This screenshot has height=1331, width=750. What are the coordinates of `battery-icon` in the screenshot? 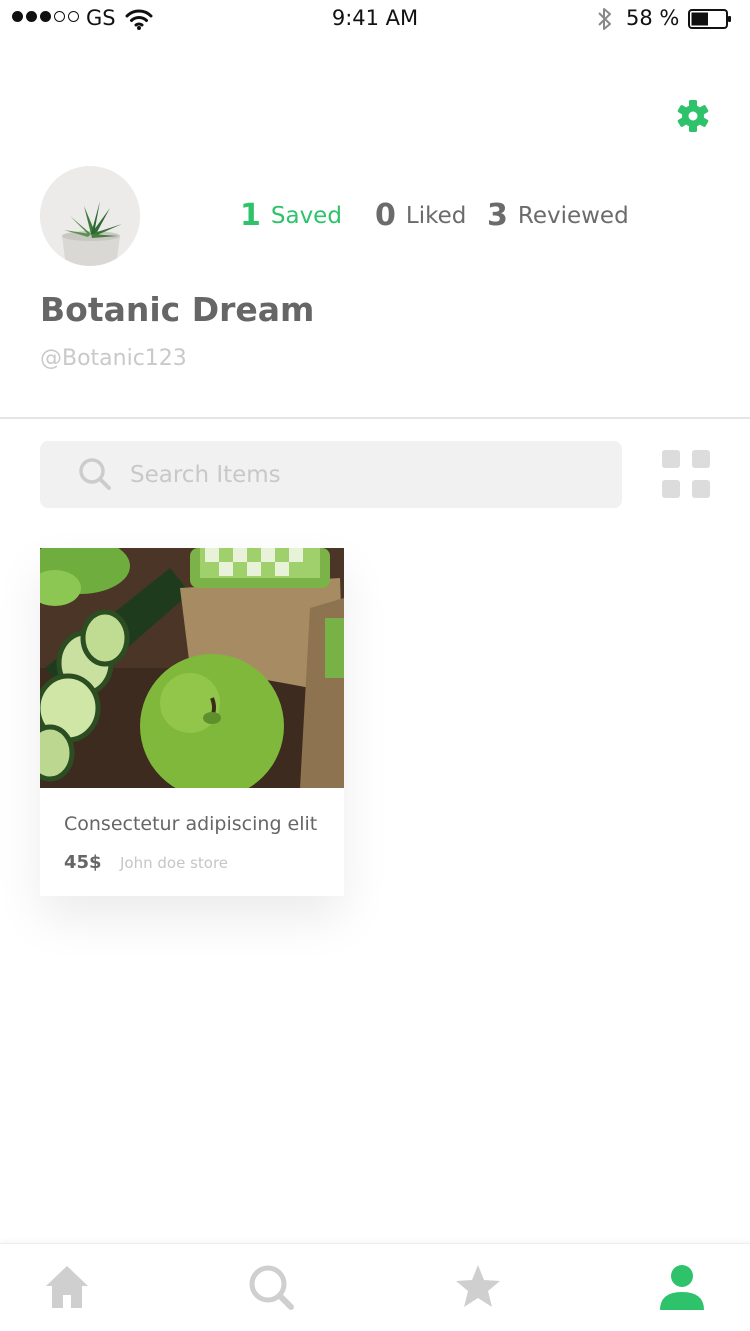 It's located at (709, 19).